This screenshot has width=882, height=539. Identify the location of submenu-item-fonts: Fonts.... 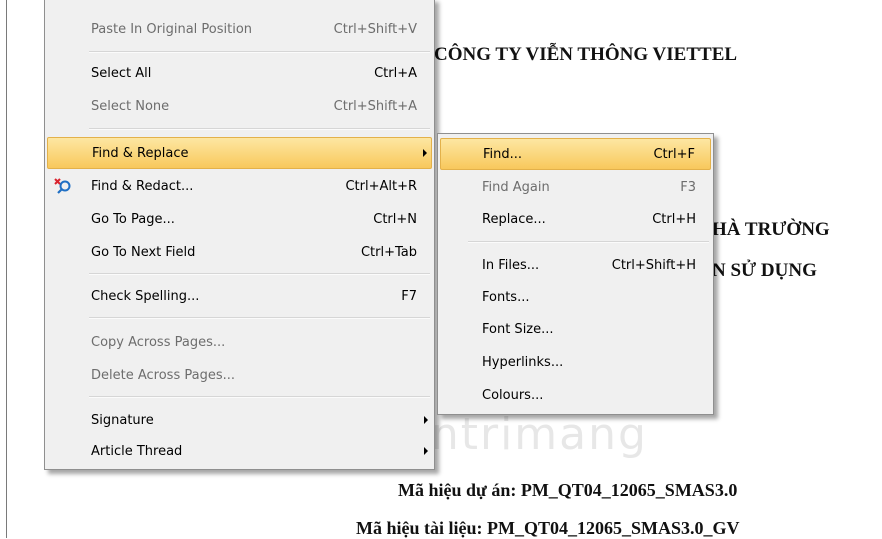
(575, 297).